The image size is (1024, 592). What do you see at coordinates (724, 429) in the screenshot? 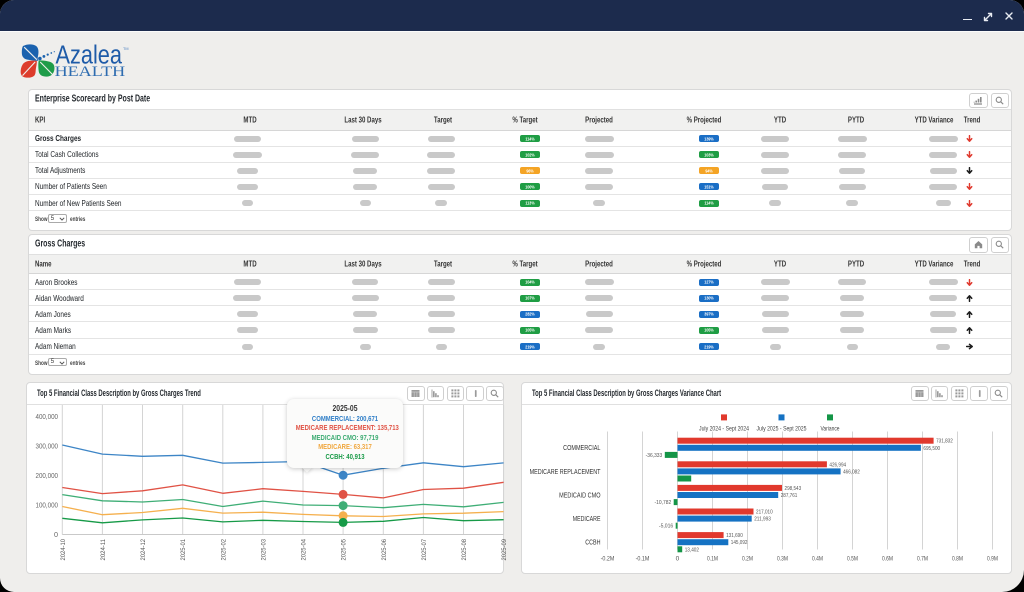
I see `svg-text: July 2024 - Sept 2024` at bounding box center [724, 429].